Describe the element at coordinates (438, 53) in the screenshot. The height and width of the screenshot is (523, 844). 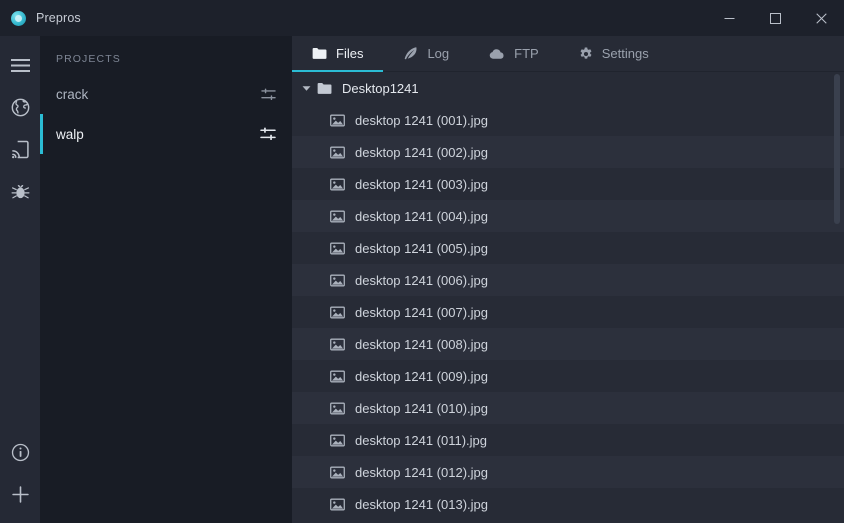
I see `tab-label: Log` at that location.